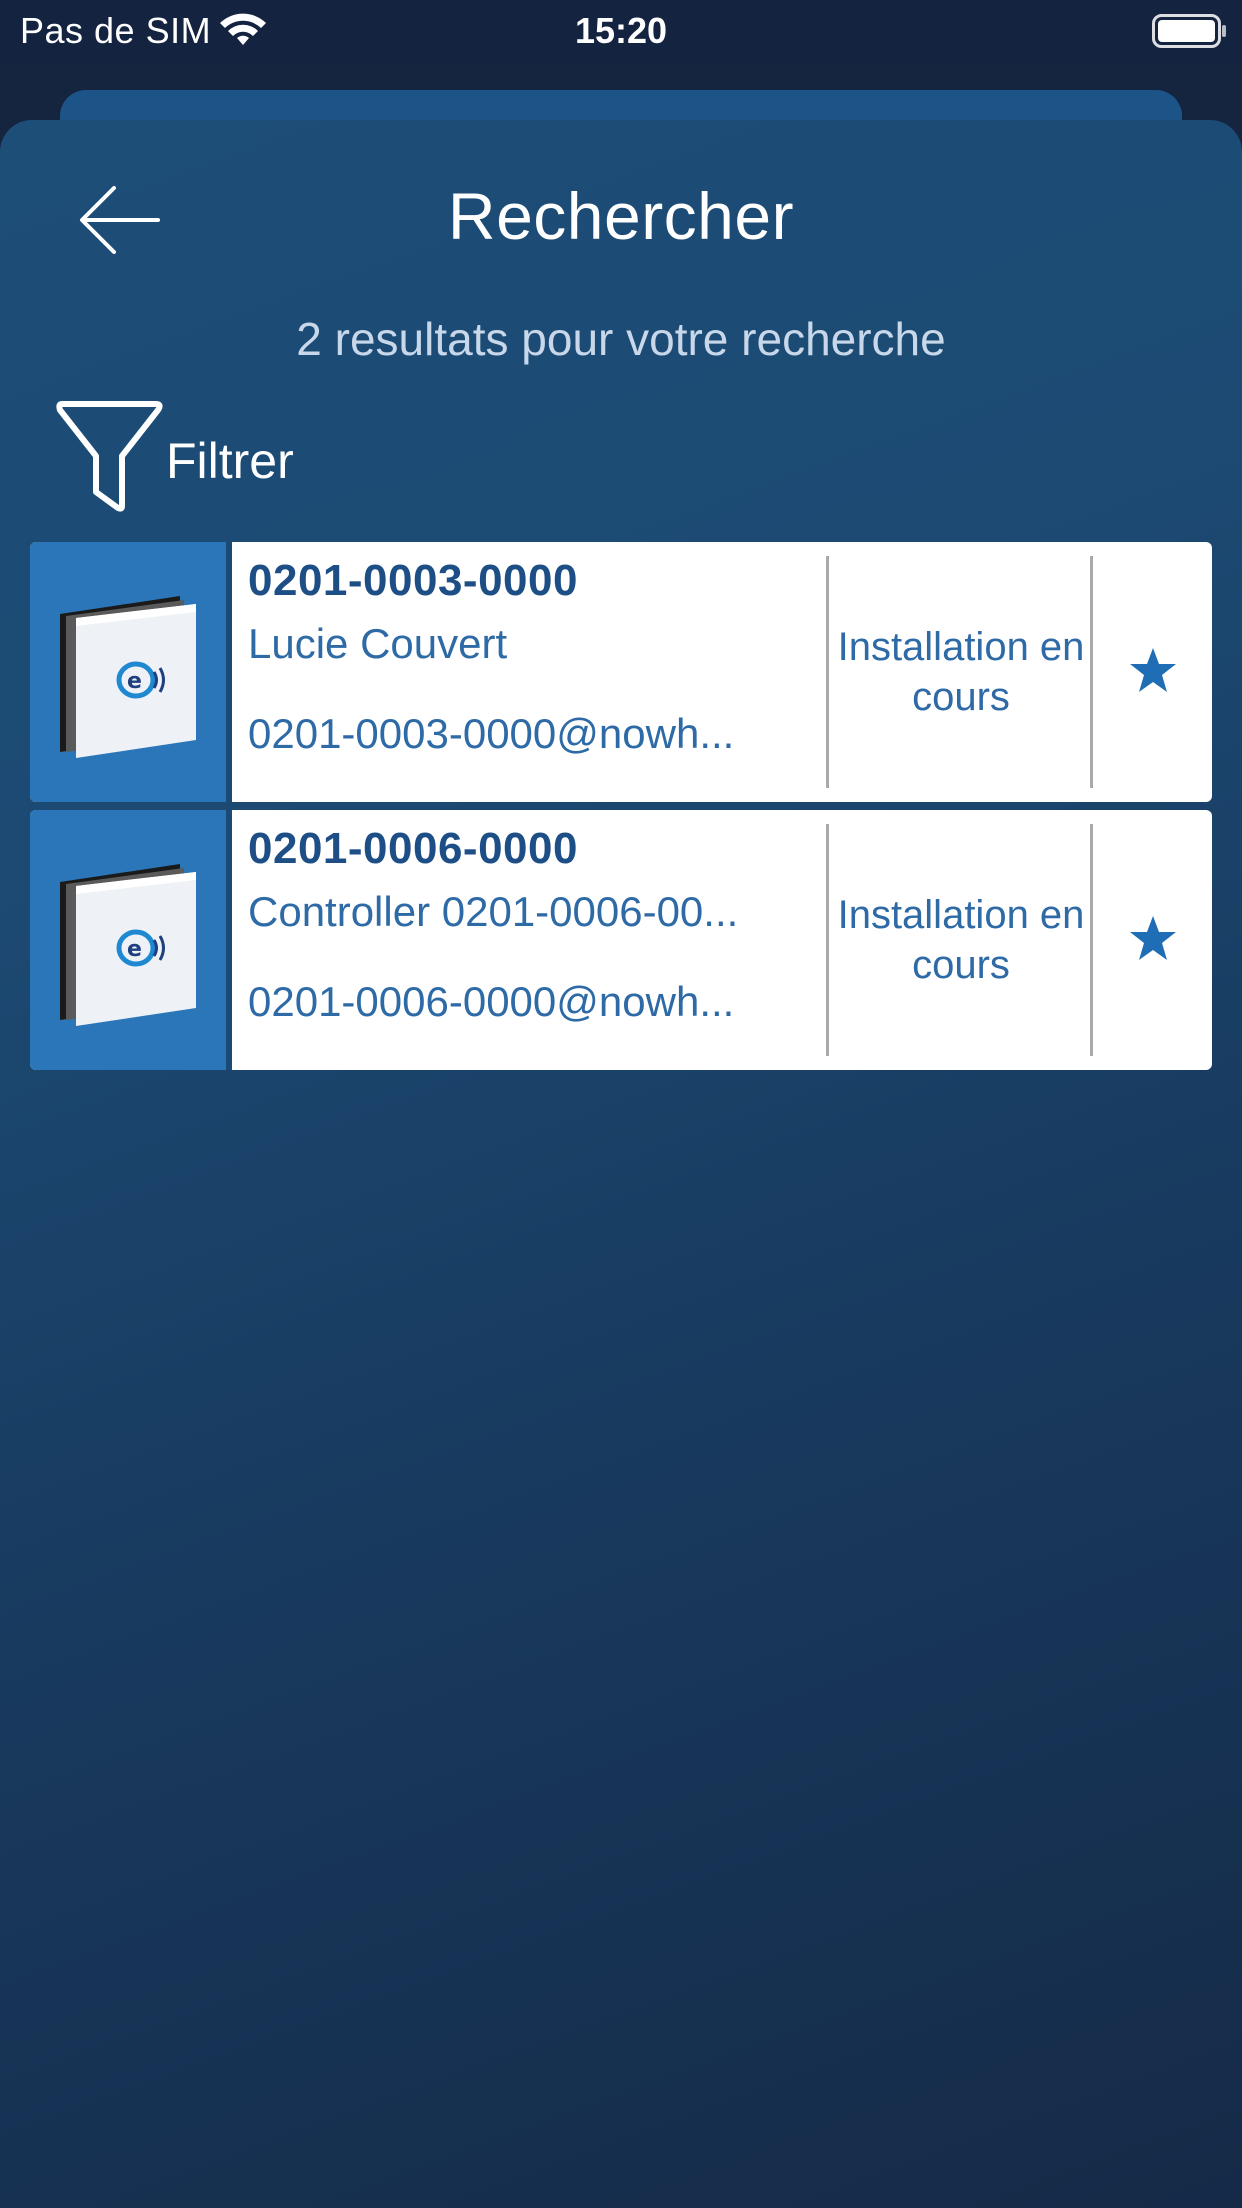 This screenshot has height=2208, width=1242. What do you see at coordinates (621, 339) in the screenshot?
I see `results-summary: 2 resultats pour votre recherche` at bounding box center [621, 339].